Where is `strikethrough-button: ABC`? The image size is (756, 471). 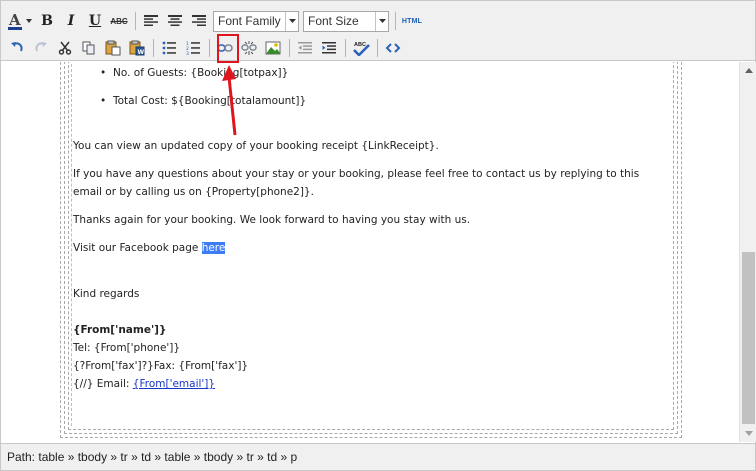 strikethrough-button: ABC is located at coordinates (119, 21).